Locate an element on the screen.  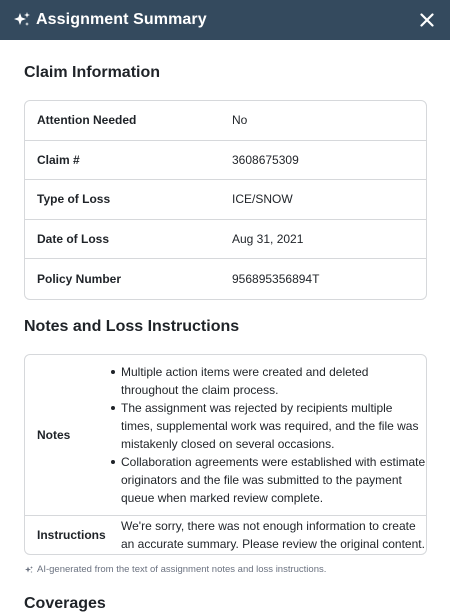
row-value: 3608675309 is located at coordinates (265, 159).